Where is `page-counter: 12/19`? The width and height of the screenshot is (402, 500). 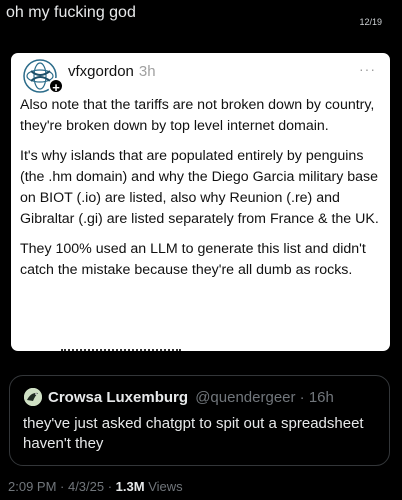
page-counter: 12/19 is located at coordinates (370, 22).